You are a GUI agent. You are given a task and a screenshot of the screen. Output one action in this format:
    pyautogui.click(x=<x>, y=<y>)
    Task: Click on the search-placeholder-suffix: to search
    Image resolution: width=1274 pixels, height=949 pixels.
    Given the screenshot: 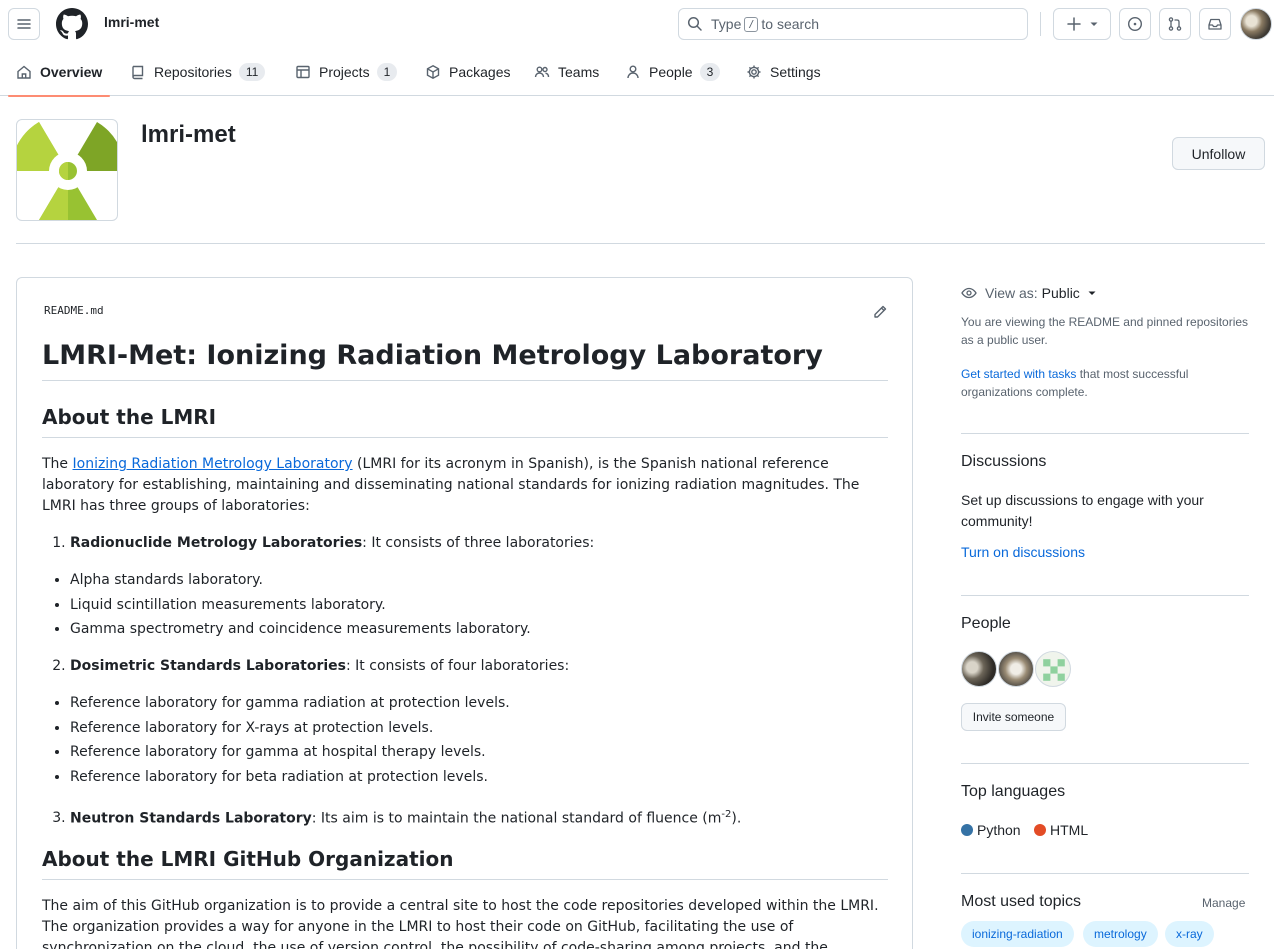 What is the action you would take?
    pyautogui.click(x=790, y=24)
    